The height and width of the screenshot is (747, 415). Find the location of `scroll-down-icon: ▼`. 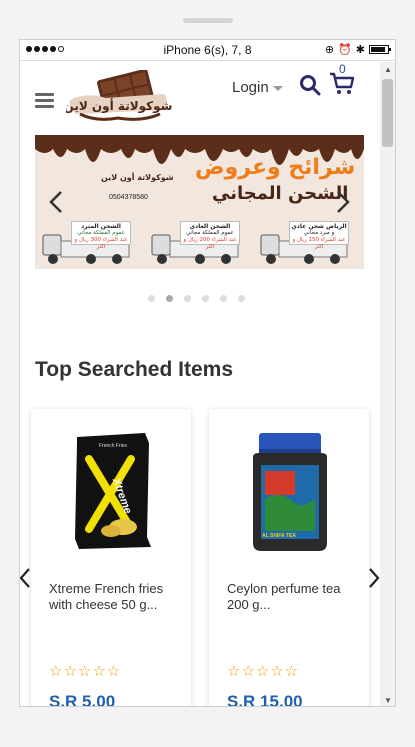

scroll-down-icon: ▼ is located at coordinates (388, 700).